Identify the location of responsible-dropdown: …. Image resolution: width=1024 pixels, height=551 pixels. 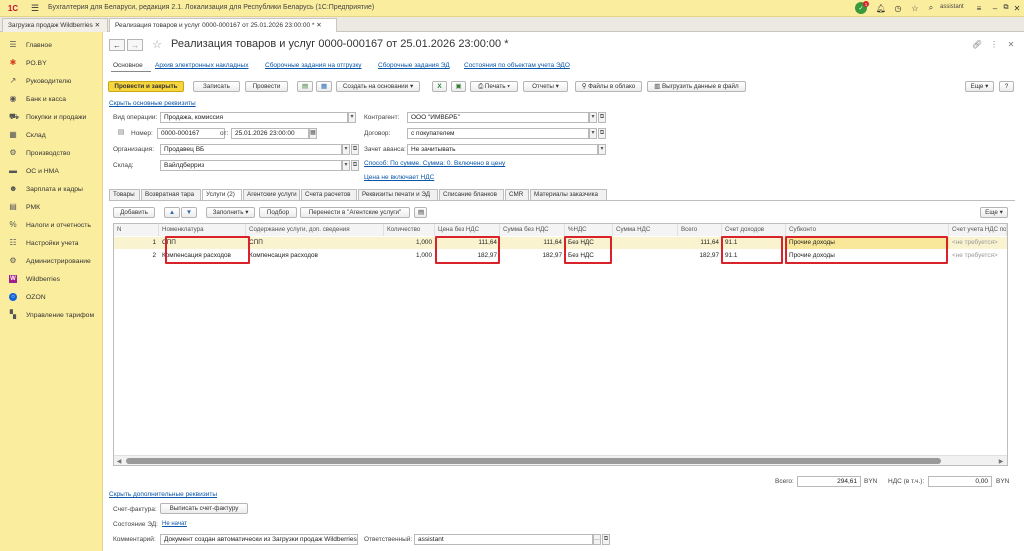
(597, 539).